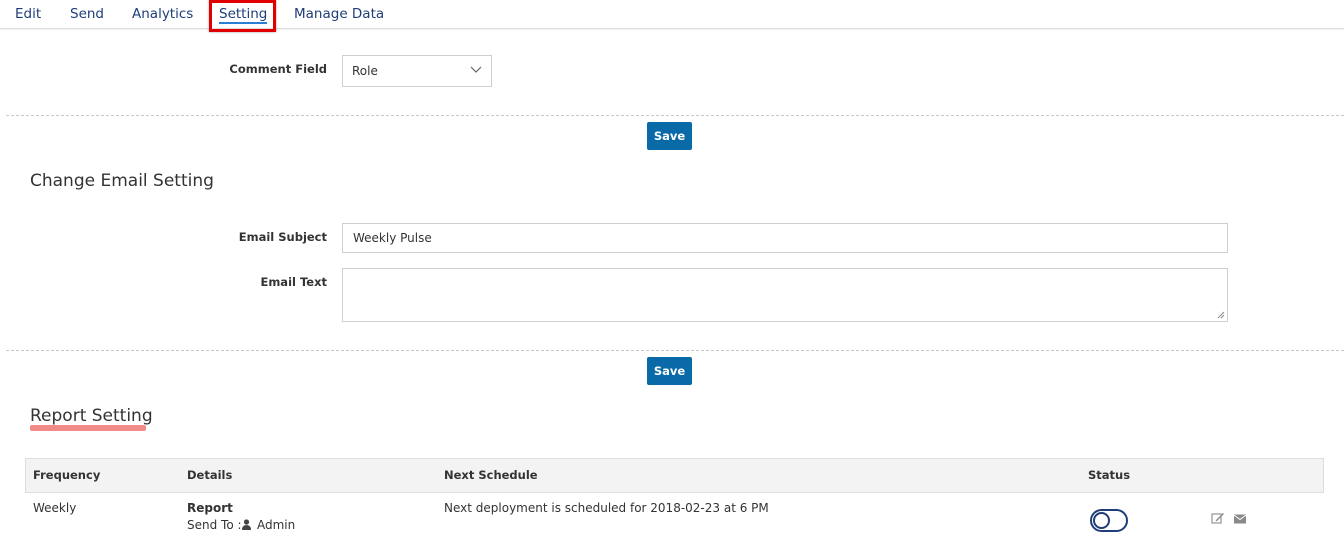 This screenshot has width=1344, height=554. Describe the element at coordinates (293, 282) in the screenshot. I see `email-text-label: Email Text` at that location.